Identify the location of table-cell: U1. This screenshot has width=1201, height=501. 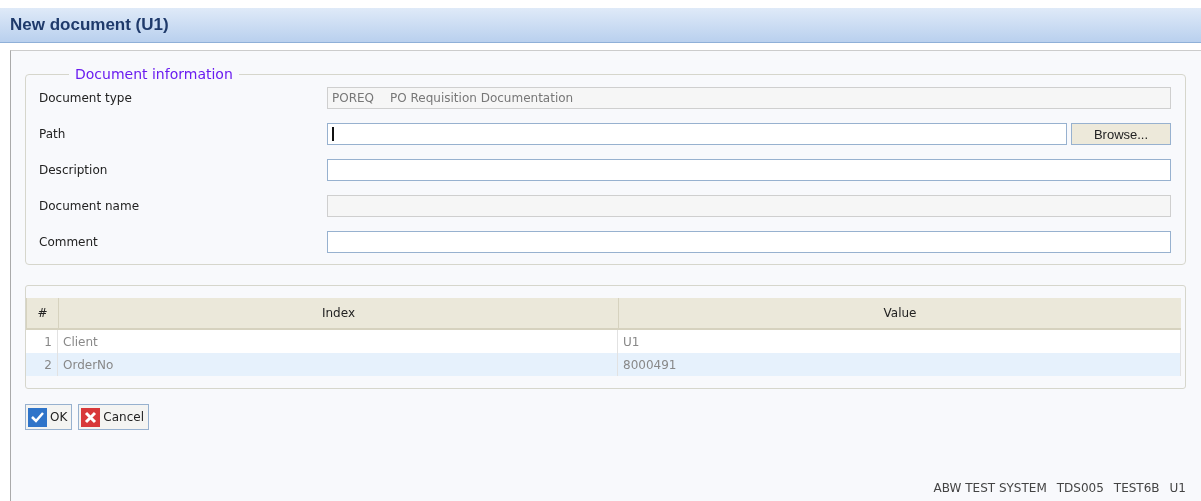
(899, 341).